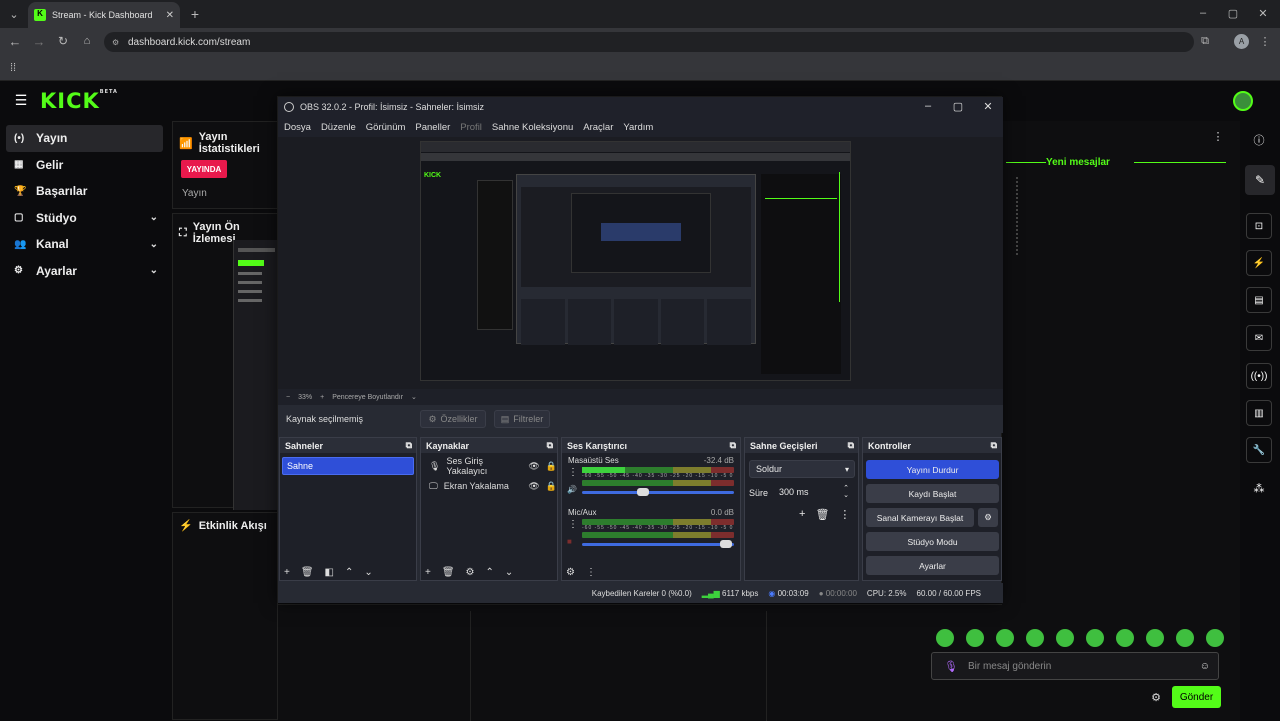 The height and width of the screenshot is (721, 1280). Describe the element at coordinates (569, 541) in the screenshot. I see `mute-indicator-icon: ■` at that location.